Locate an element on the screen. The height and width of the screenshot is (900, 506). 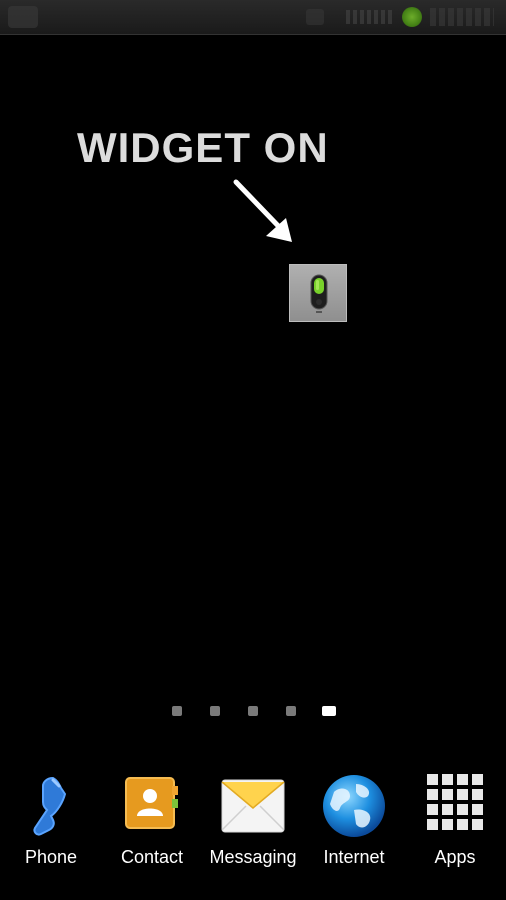
signal-strength-icon is located at coordinates (369, 17).